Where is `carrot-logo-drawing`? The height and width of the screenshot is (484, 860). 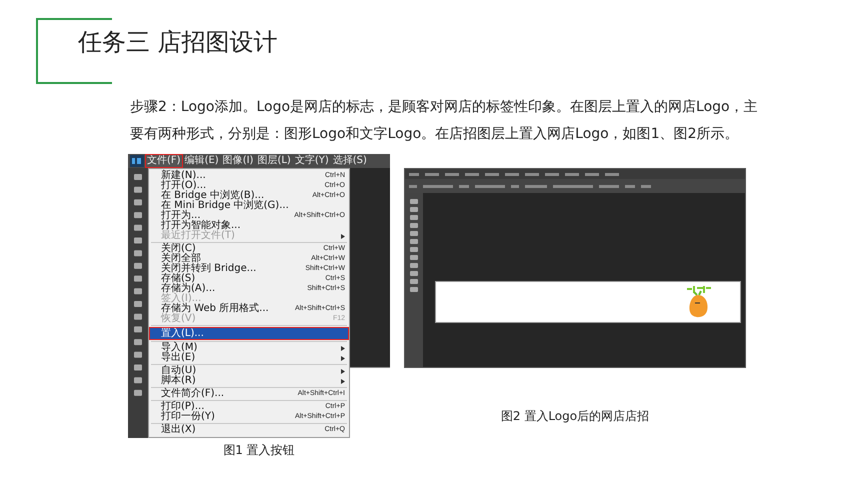 carrot-logo-drawing is located at coordinates (698, 302).